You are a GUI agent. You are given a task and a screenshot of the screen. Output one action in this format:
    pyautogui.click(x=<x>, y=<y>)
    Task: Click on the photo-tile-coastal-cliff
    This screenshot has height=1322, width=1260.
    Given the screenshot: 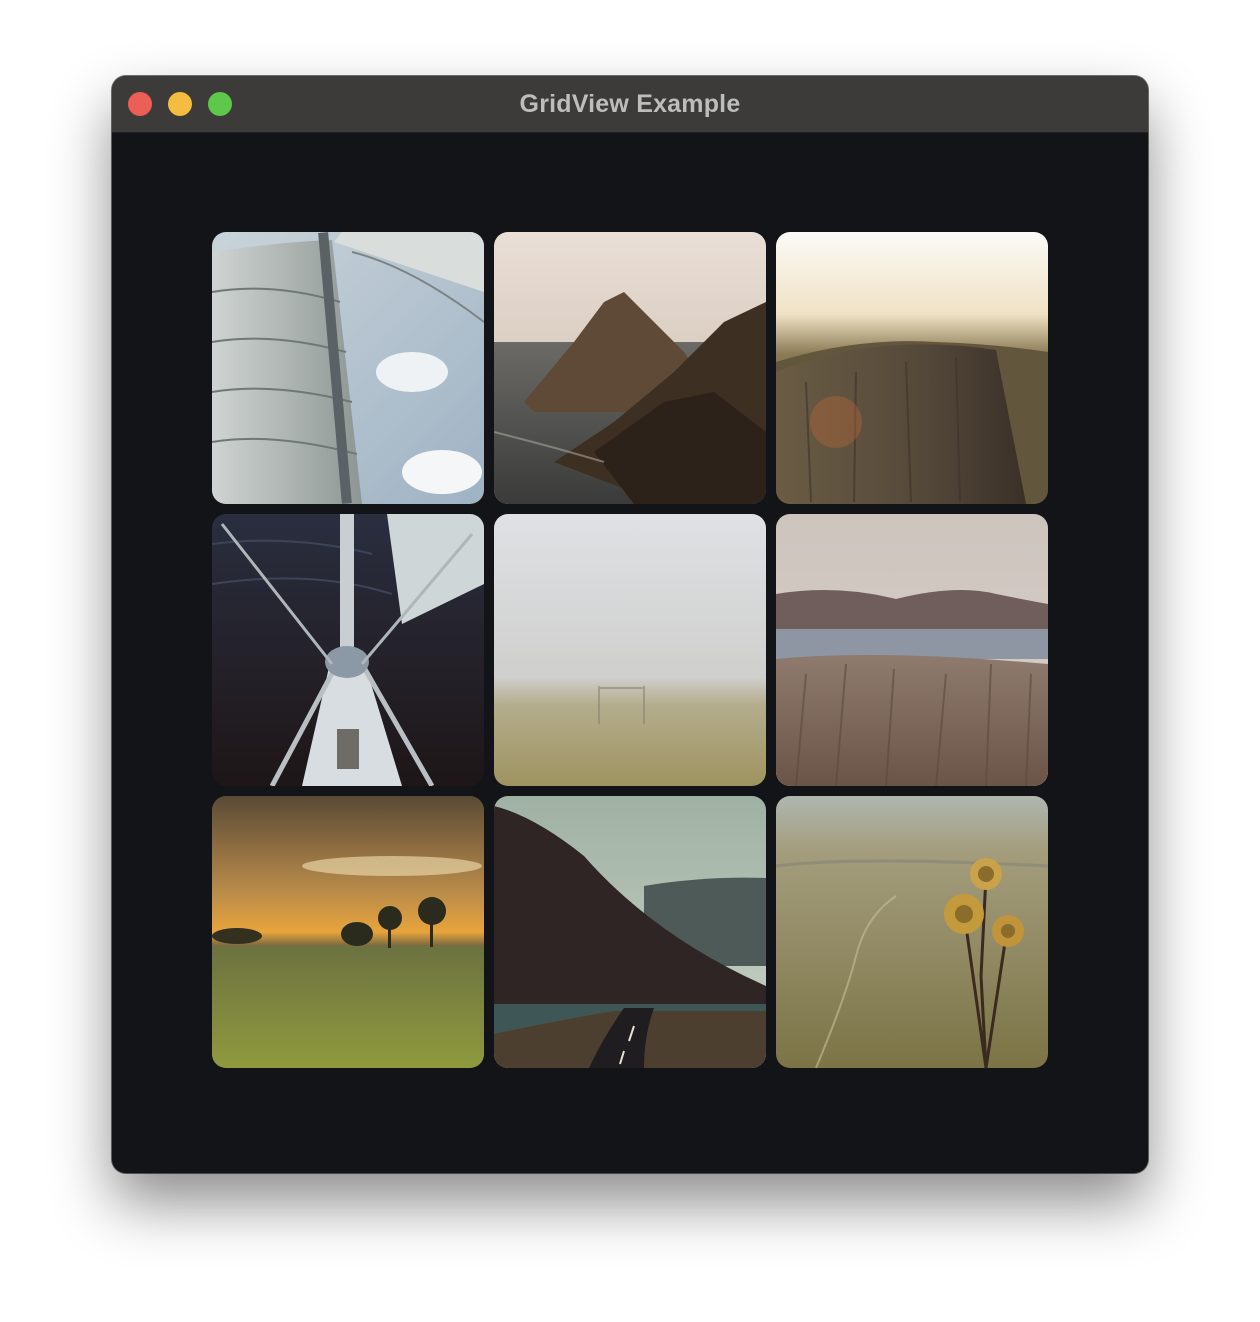 What is the action you would take?
    pyautogui.click(x=630, y=368)
    